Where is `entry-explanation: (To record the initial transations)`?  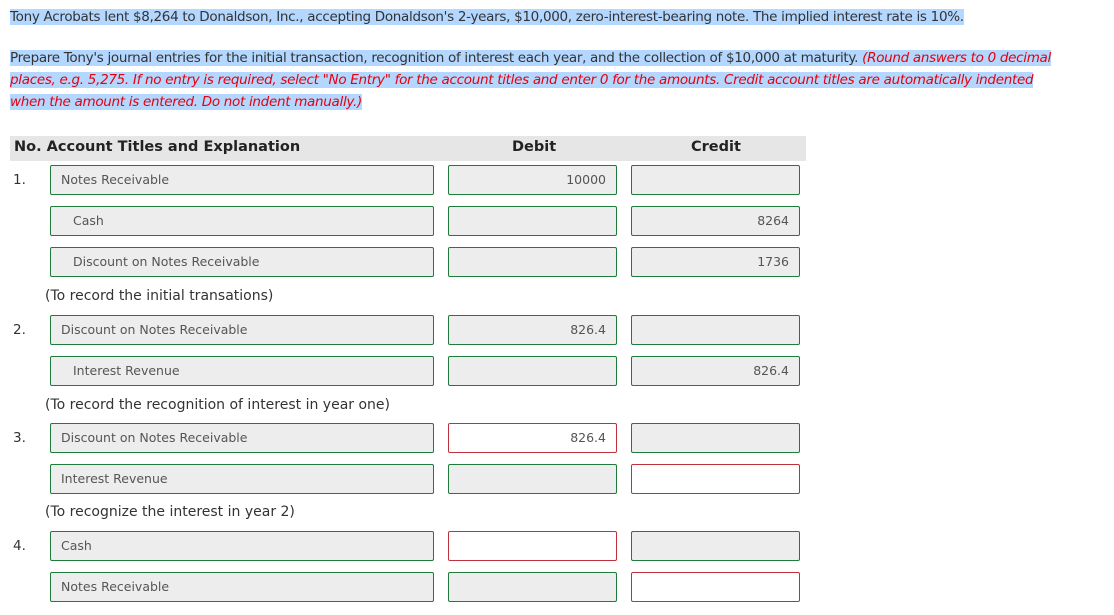
entry-explanation: (To record the initial transations) is located at coordinates (159, 296).